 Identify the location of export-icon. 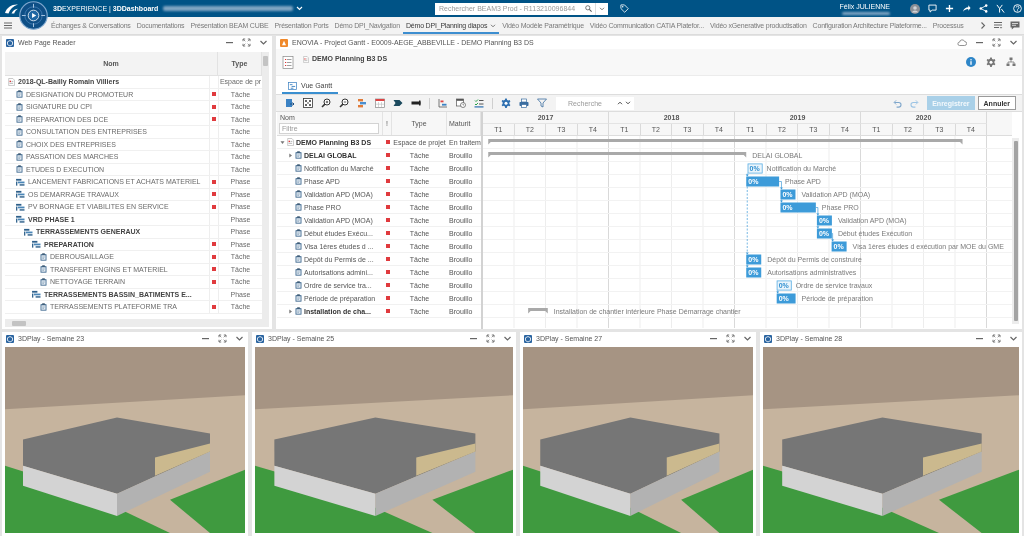
(290, 103).